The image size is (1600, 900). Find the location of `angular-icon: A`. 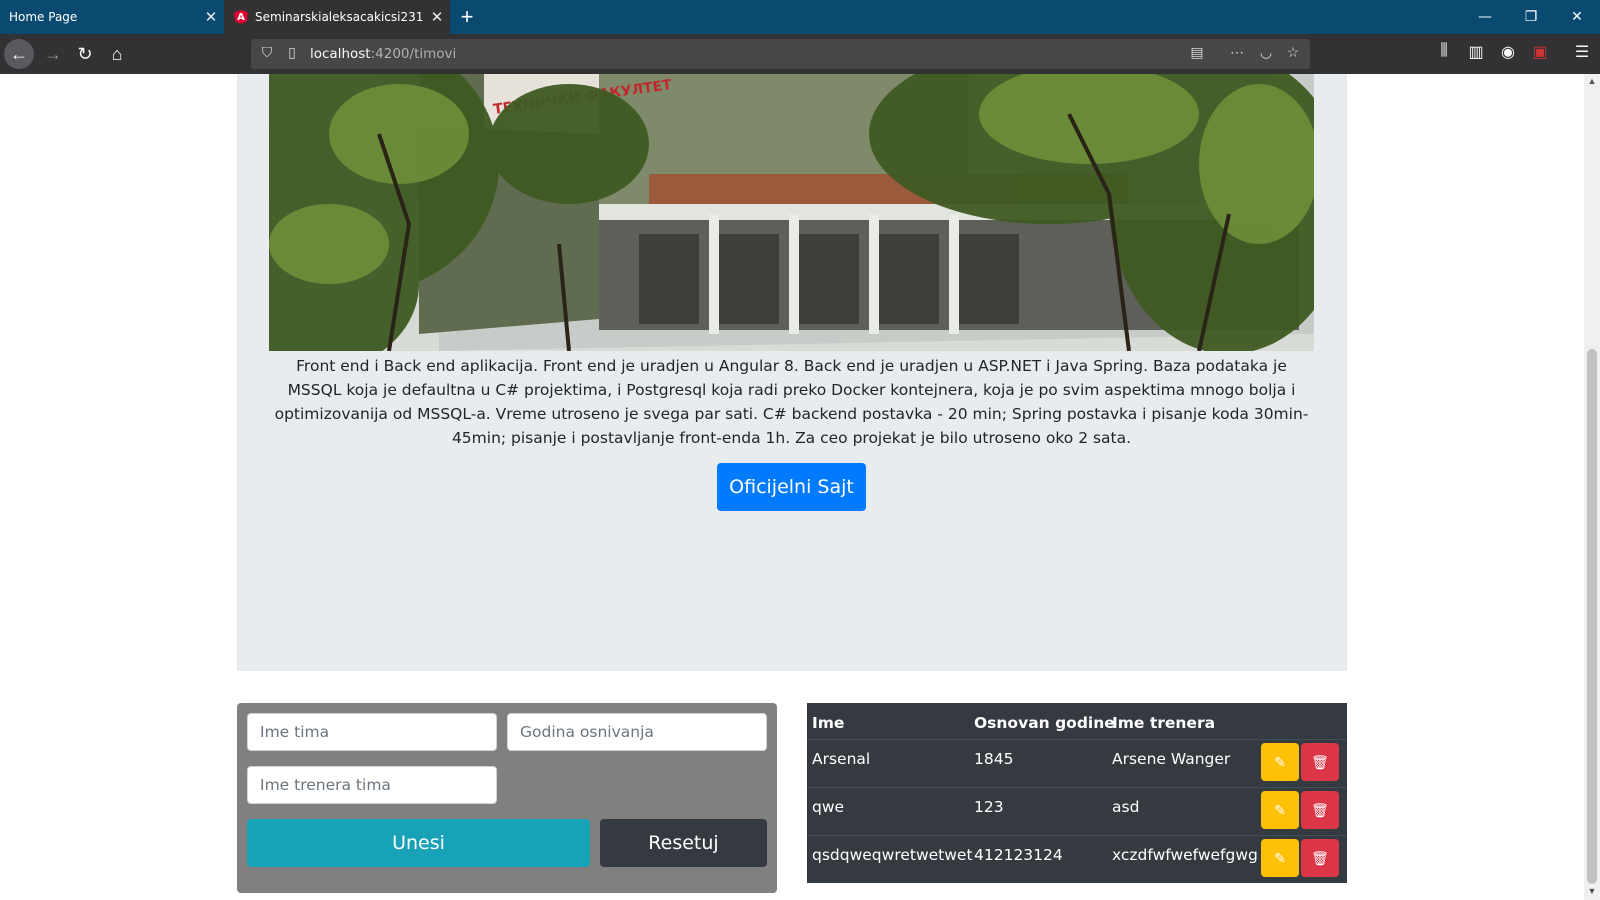

angular-icon: A is located at coordinates (241, 17).